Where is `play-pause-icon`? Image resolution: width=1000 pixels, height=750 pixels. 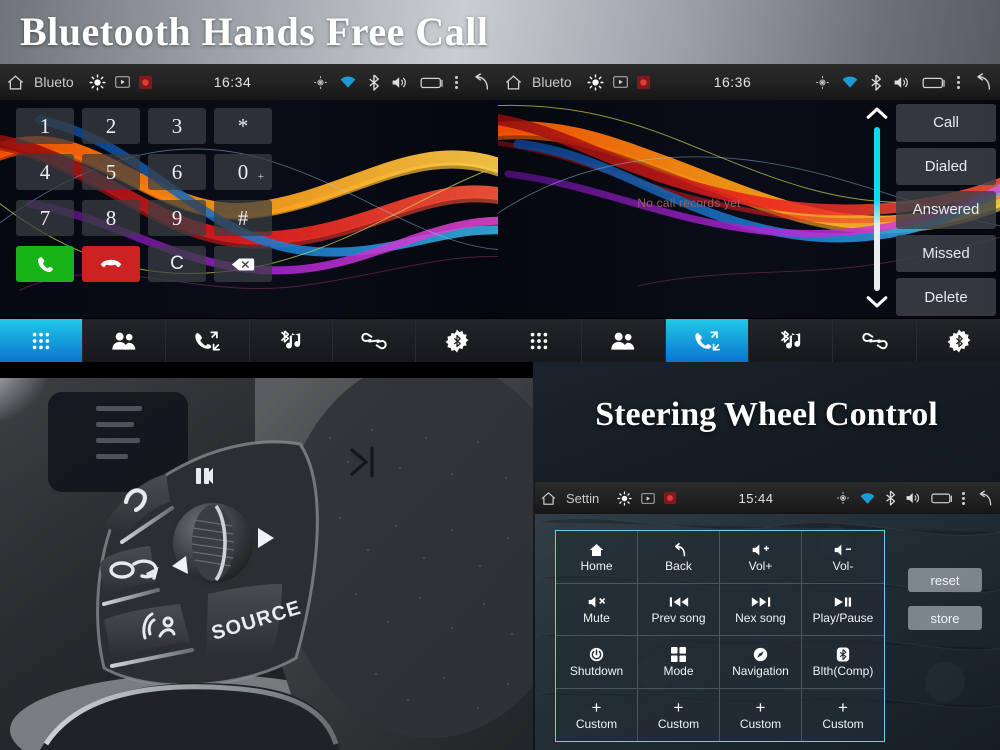 play-pause-icon is located at coordinates (843, 602).